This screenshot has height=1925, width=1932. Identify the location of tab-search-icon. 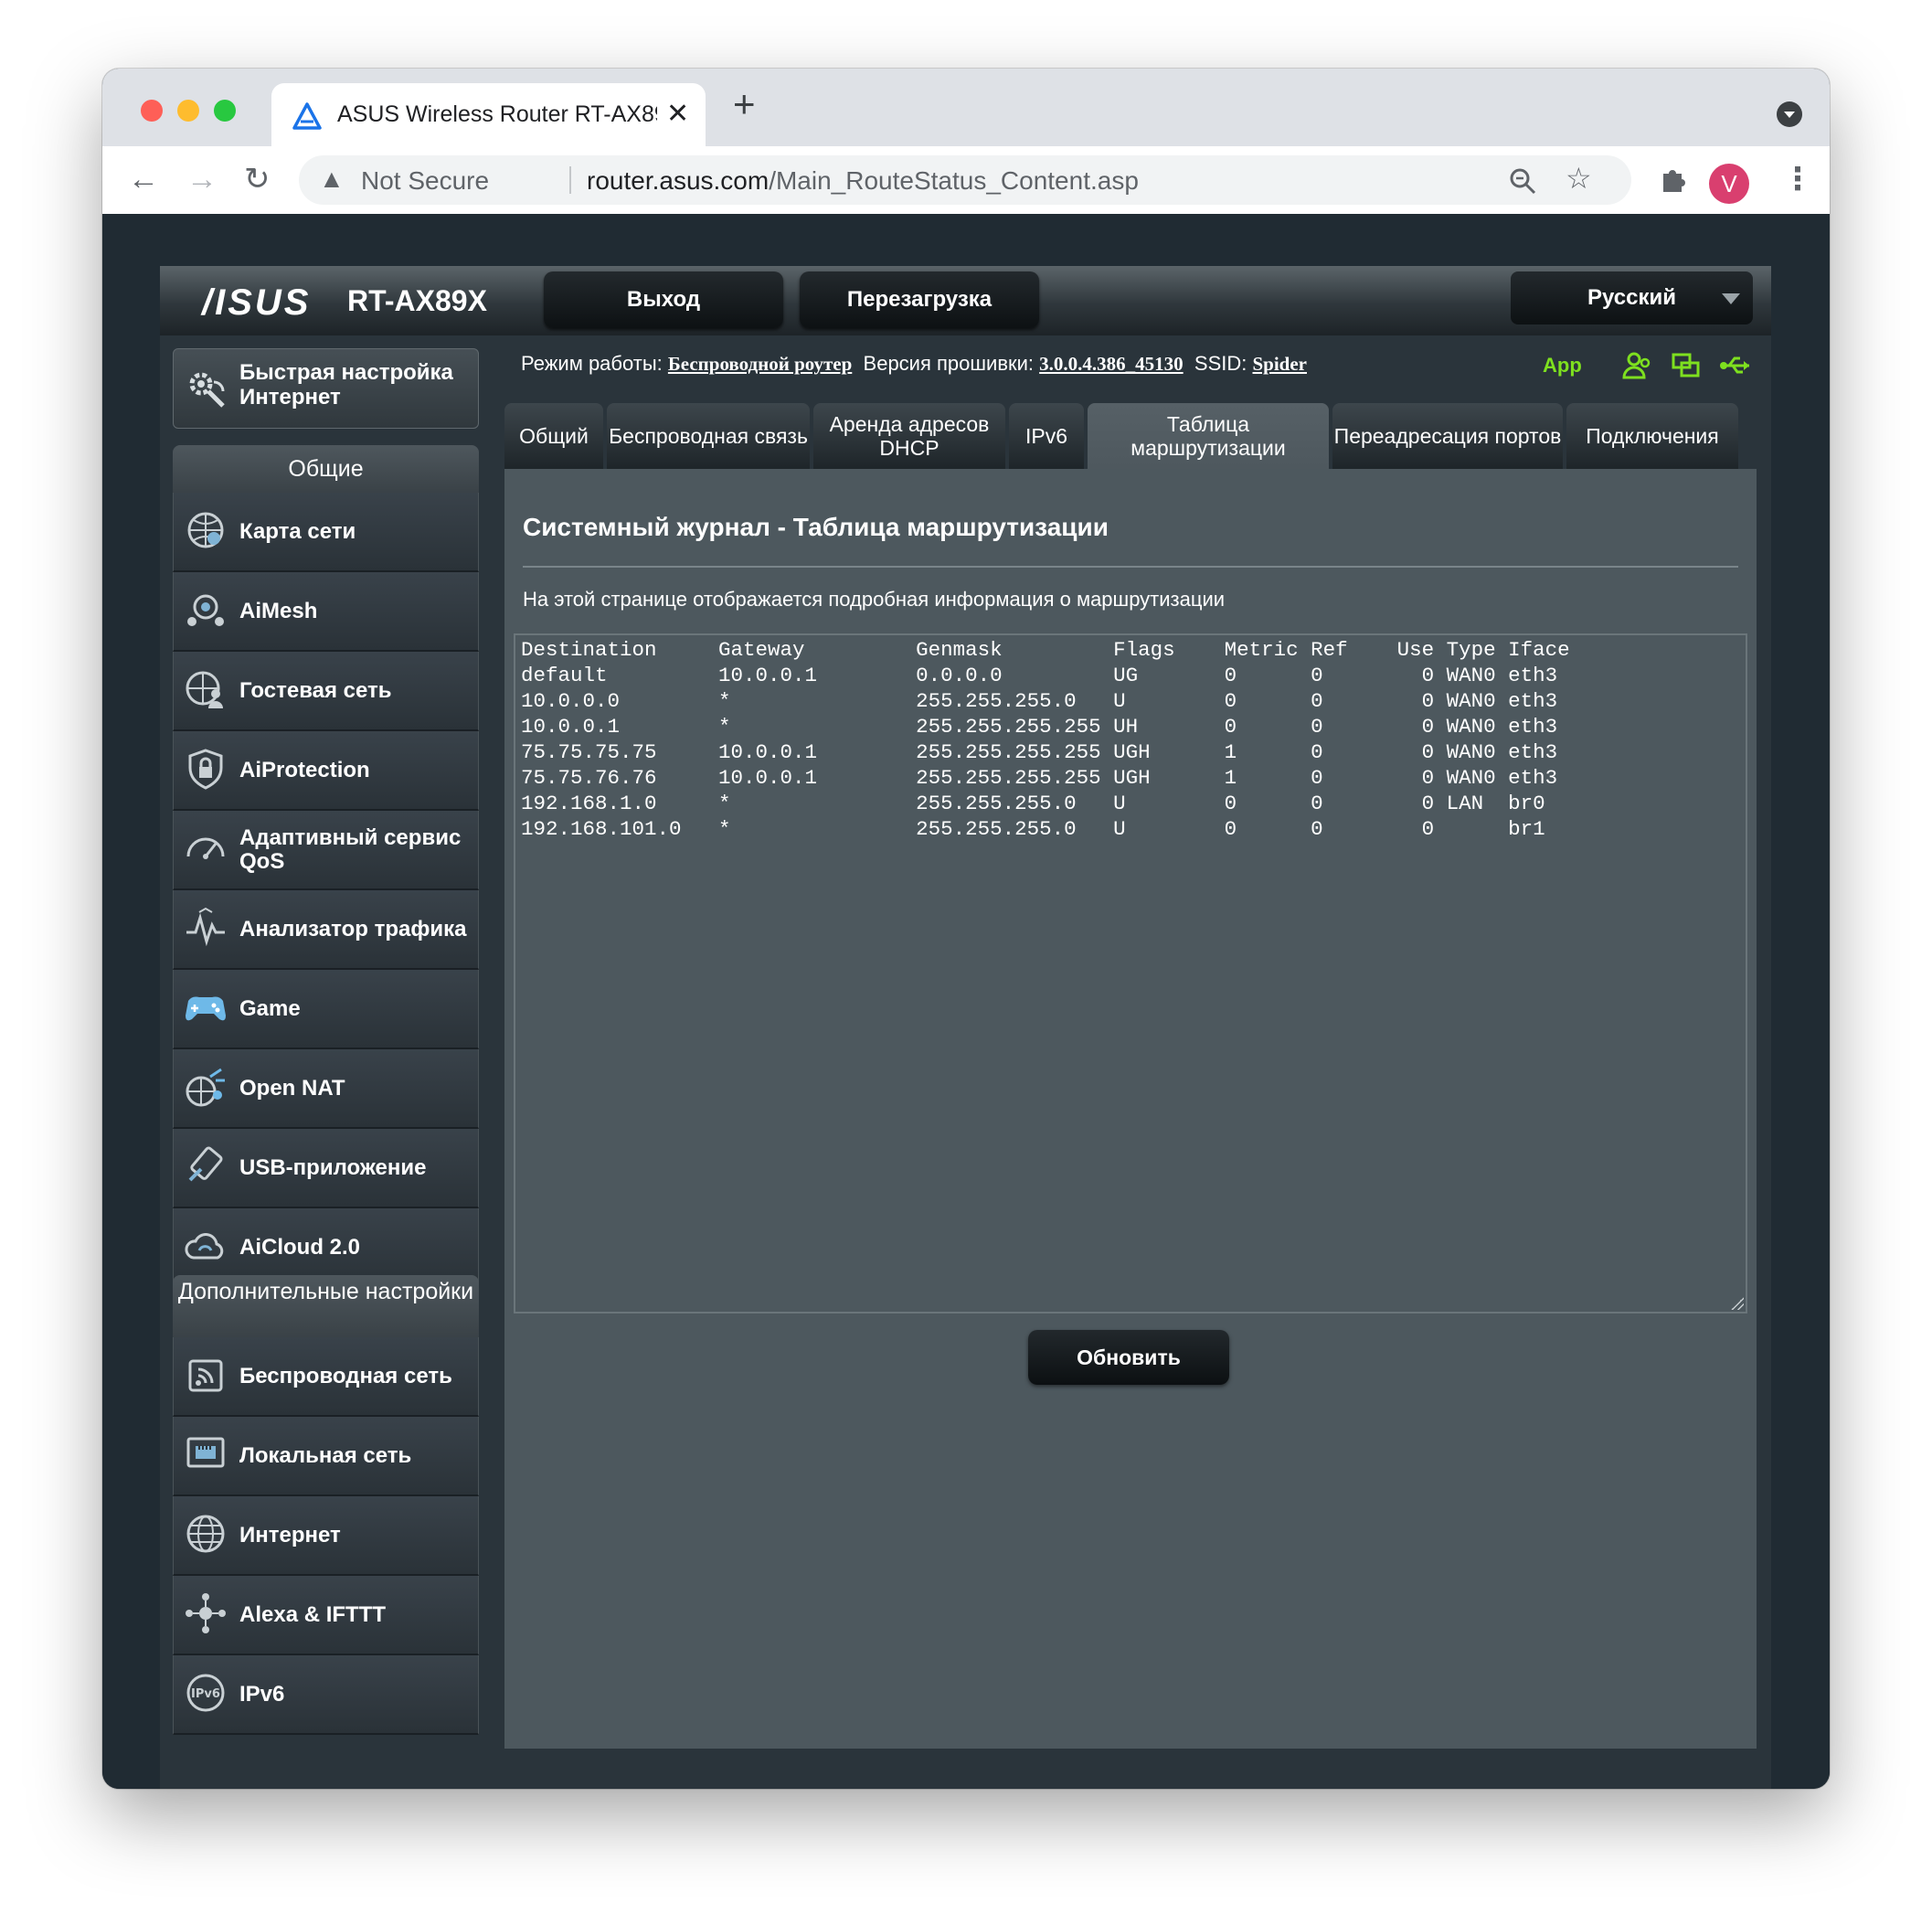
(1789, 114).